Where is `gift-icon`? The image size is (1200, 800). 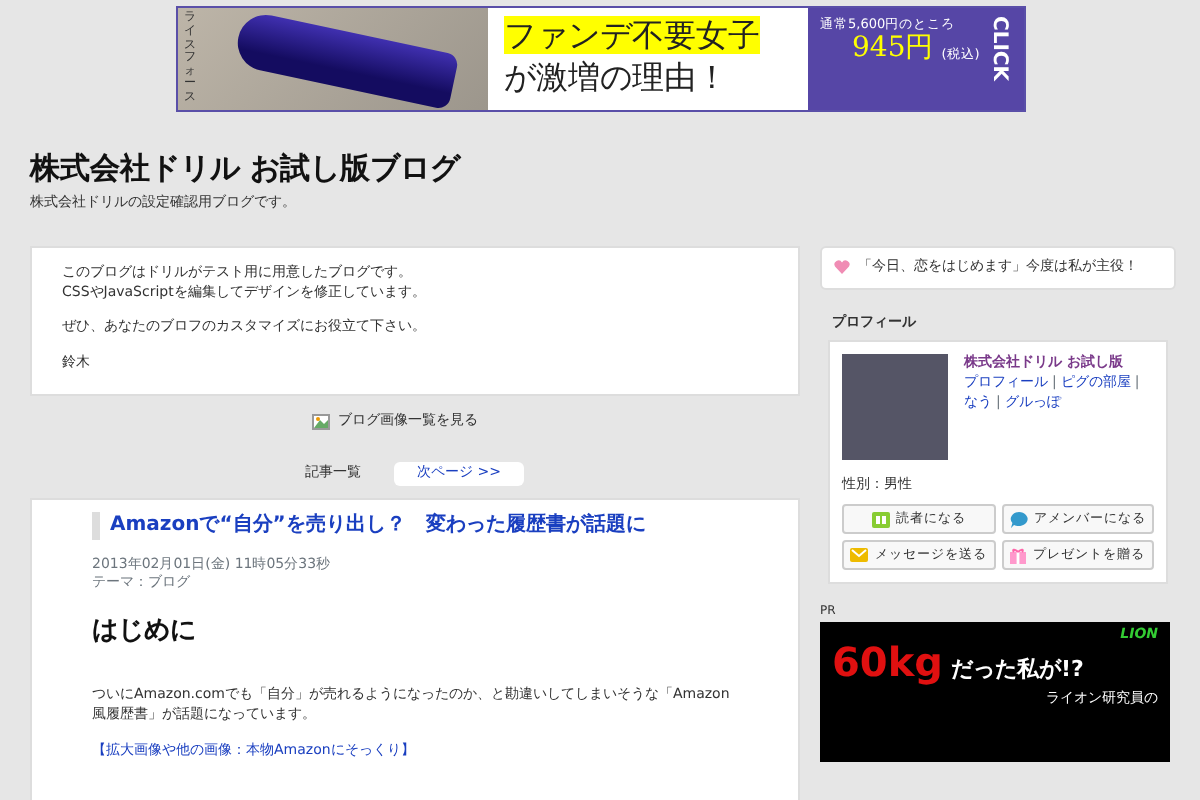
gift-icon is located at coordinates (1018, 555).